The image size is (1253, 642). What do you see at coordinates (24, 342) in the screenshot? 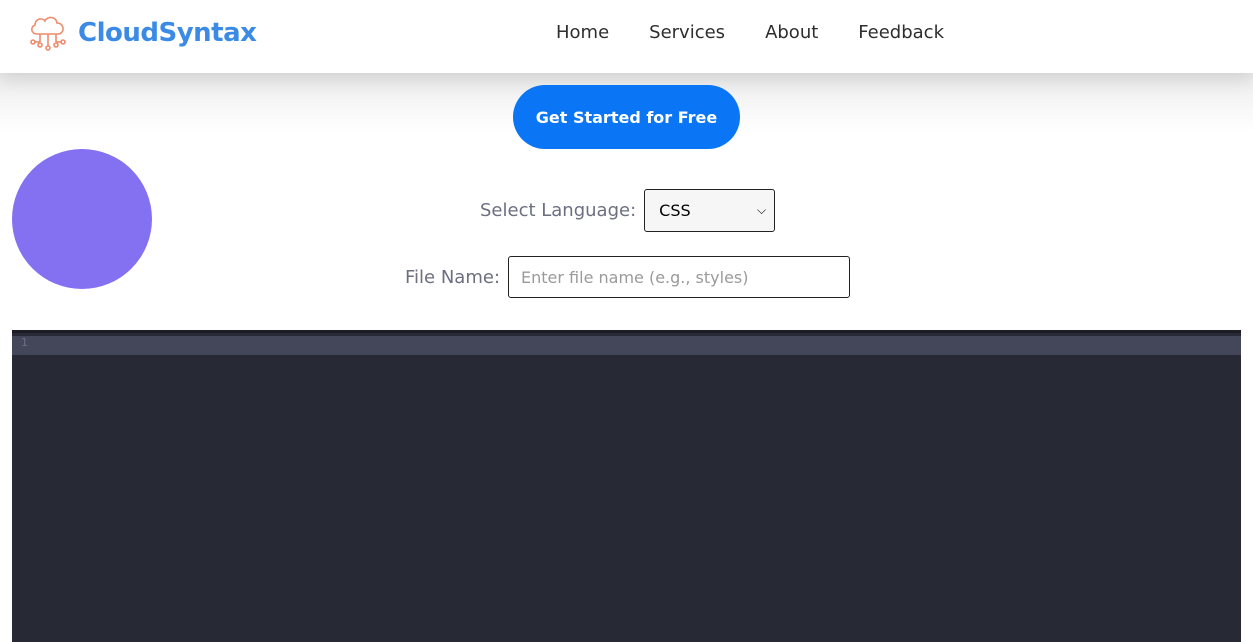
I see `line-number: 1` at bounding box center [24, 342].